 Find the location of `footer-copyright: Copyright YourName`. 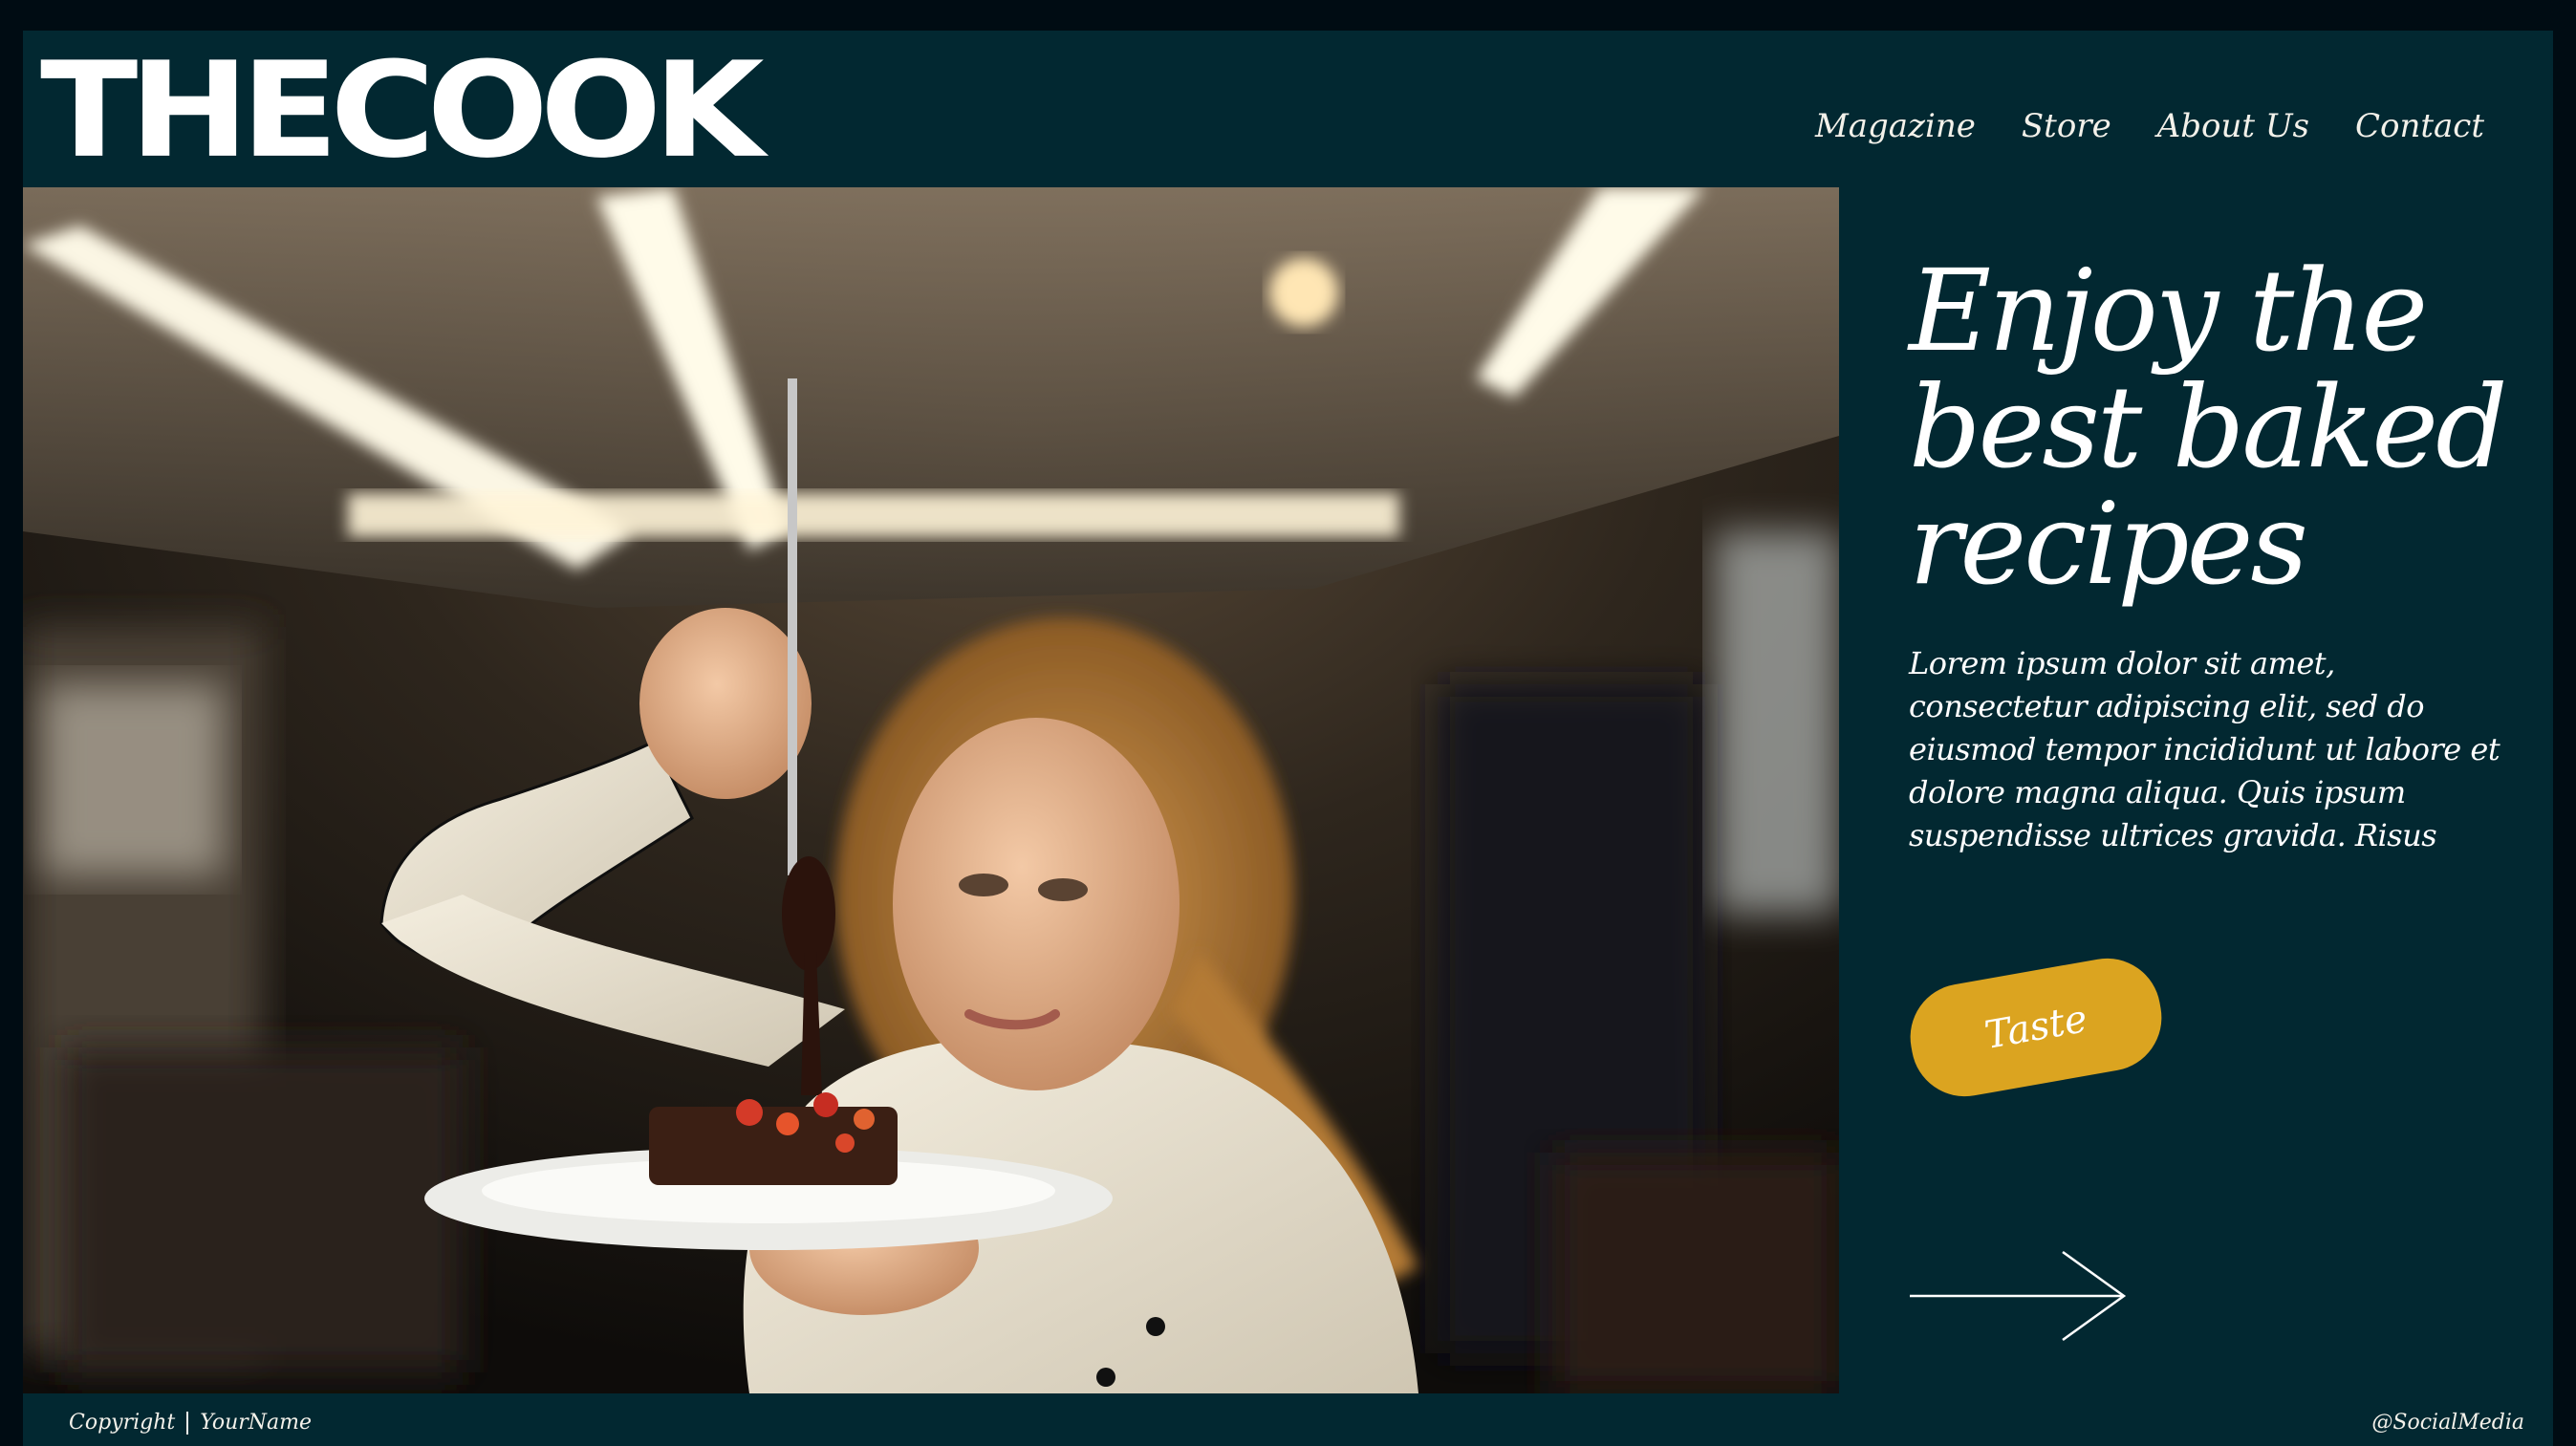

footer-copyright: Copyright YourName is located at coordinates (190, 1423).